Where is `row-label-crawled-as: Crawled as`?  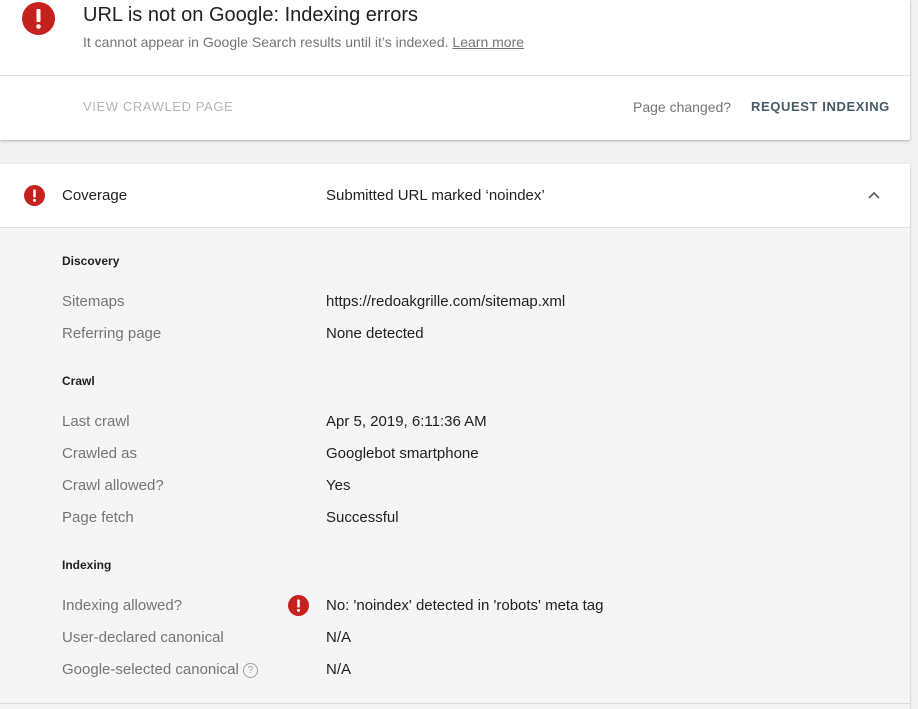 row-label-crawled-as: Crawled as is located at coordinates (100, 453).